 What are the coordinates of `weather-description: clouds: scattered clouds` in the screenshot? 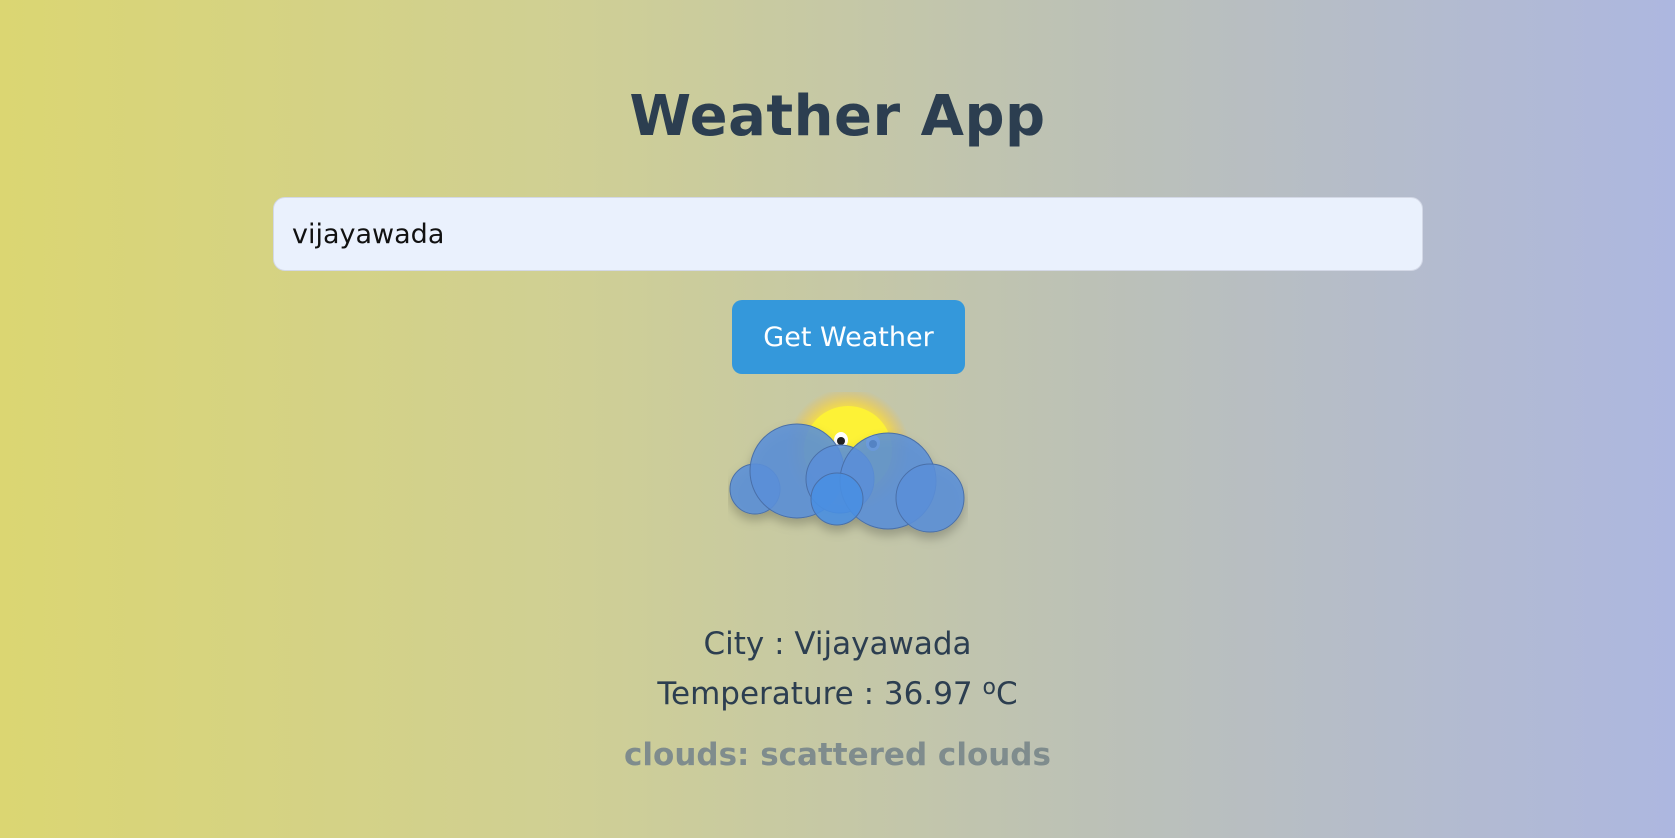 It's located at (837, 755).